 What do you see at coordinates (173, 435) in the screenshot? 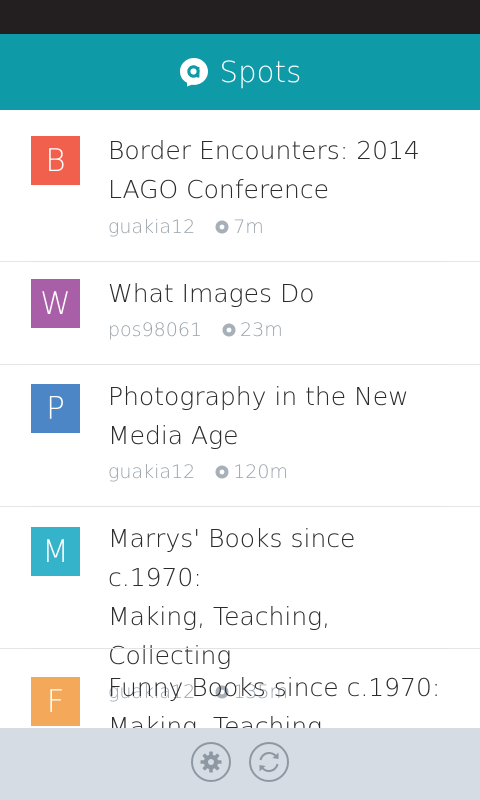
I see `spot-title: Media Age` at bounding box center [173, 435].